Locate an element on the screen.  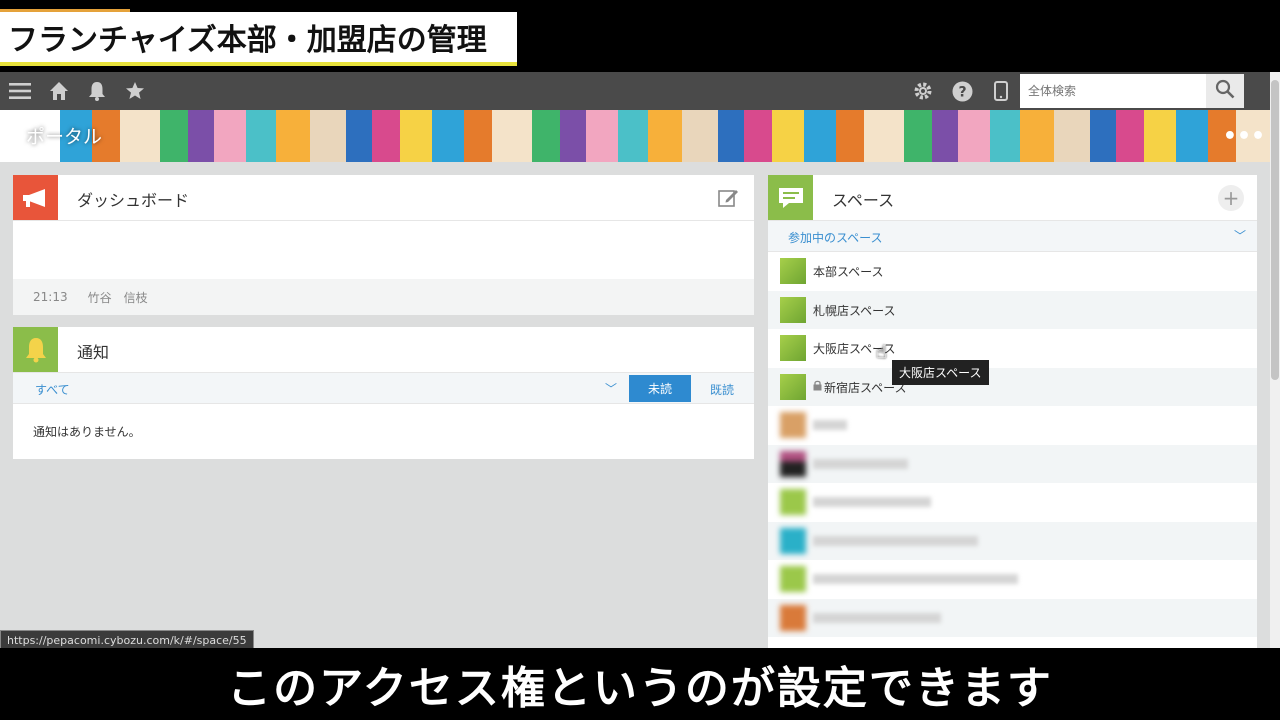
video-caption-banner: このアクセス権というのが設定できます is located at coordinates (640, 684).